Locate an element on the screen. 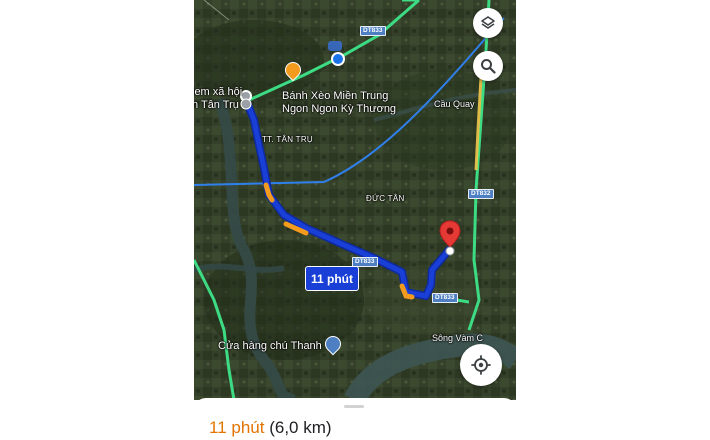 Image resolution: width=710 pixels, height=440 pixels. search-icon is located at coordinates (488, 66).